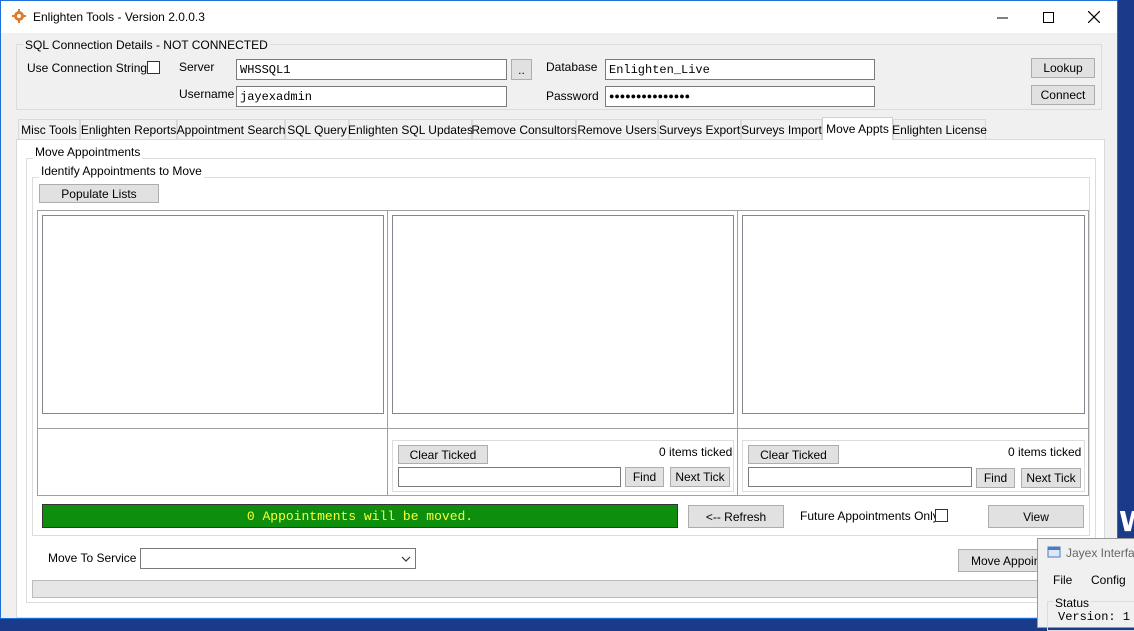 Image resolution: width=1134 pixels, height=631 pixels. I want to click on connection-group-title: SQL Connection Details - NOT CONNECTED, so click(146, 45).